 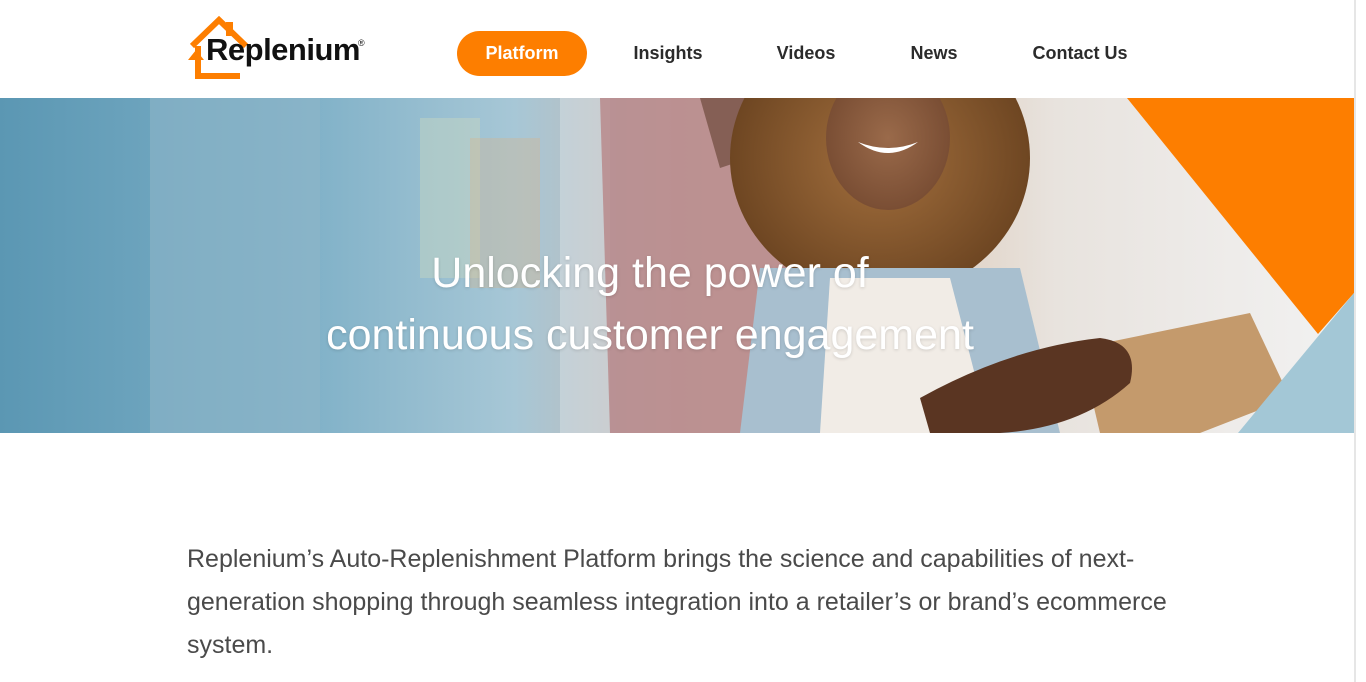 What do you see at coordinates (650, 335) in the screenshot?
I see `hero-title-line-2: continuous customer engagement` at bounding box center [650, 335].